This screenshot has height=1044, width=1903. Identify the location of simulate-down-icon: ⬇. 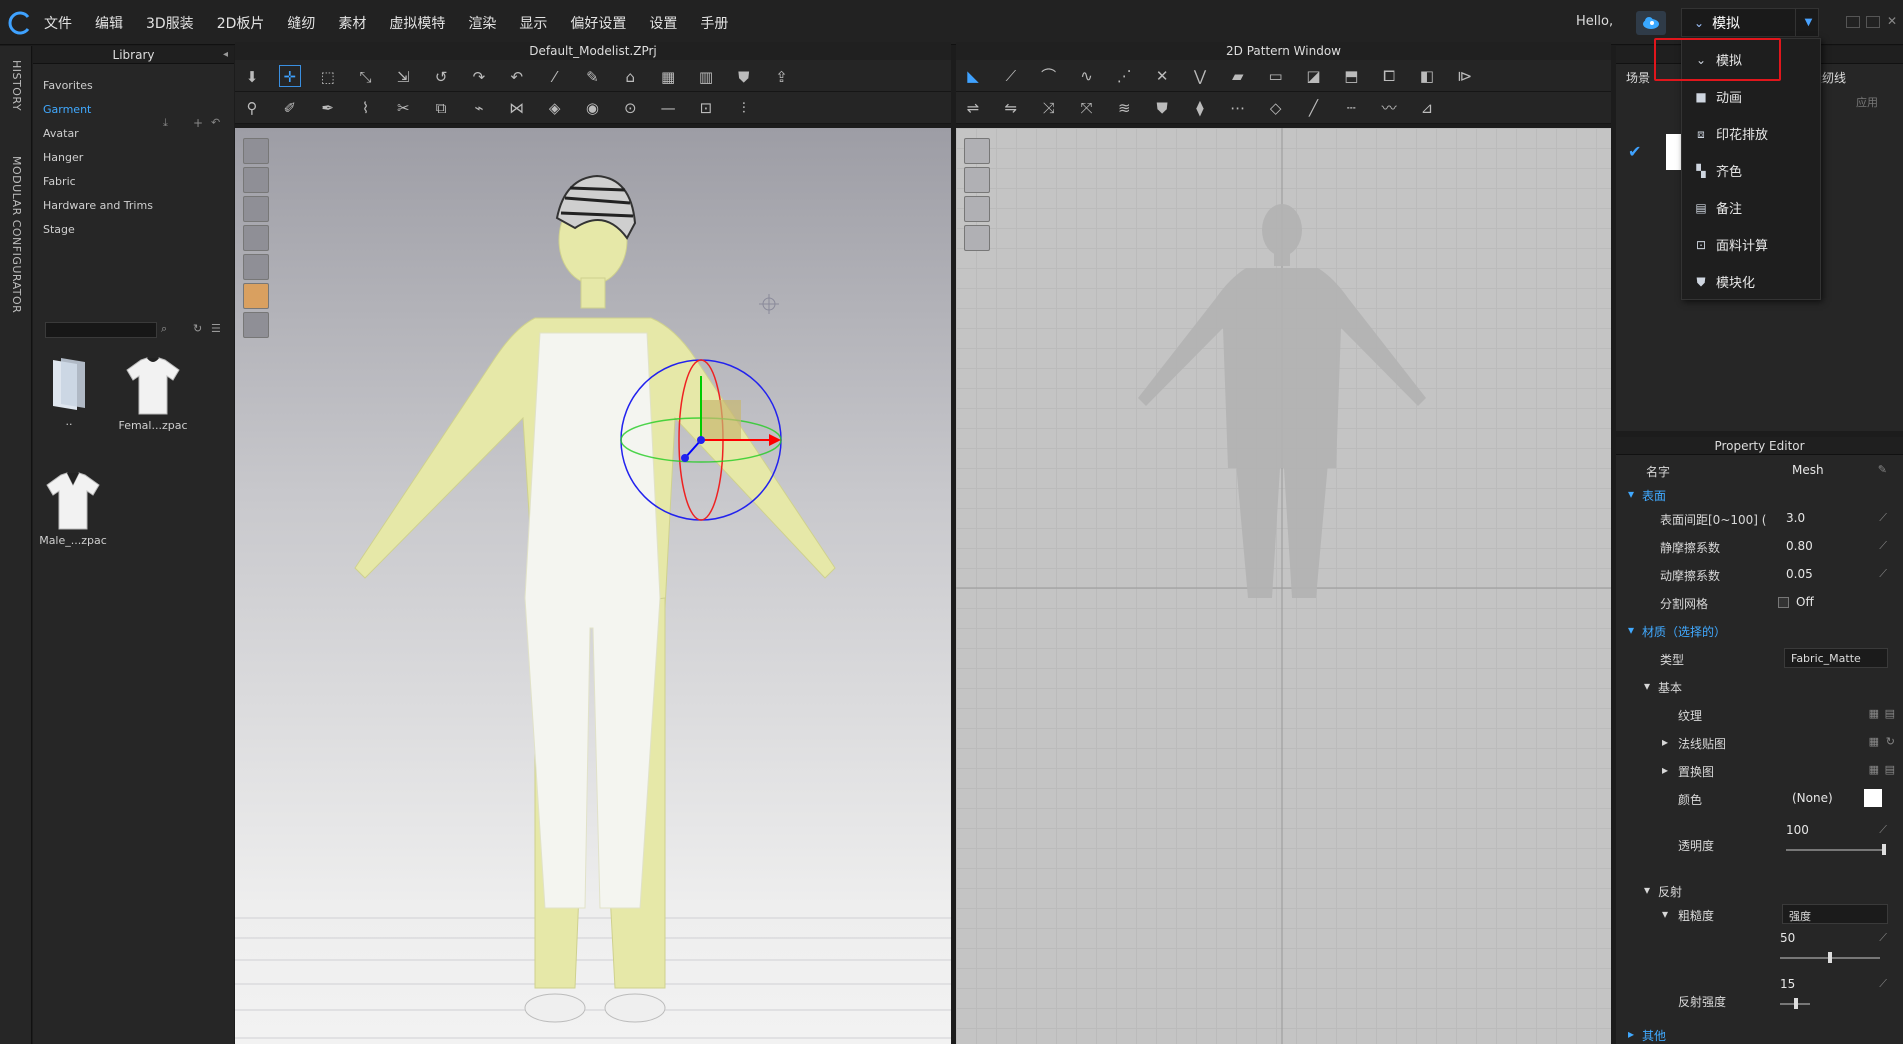
(252, 77).